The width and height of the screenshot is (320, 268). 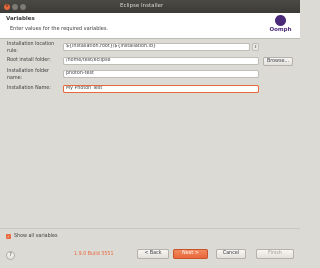 I want to click on back-button: < Back, so click(x=153, y=254).